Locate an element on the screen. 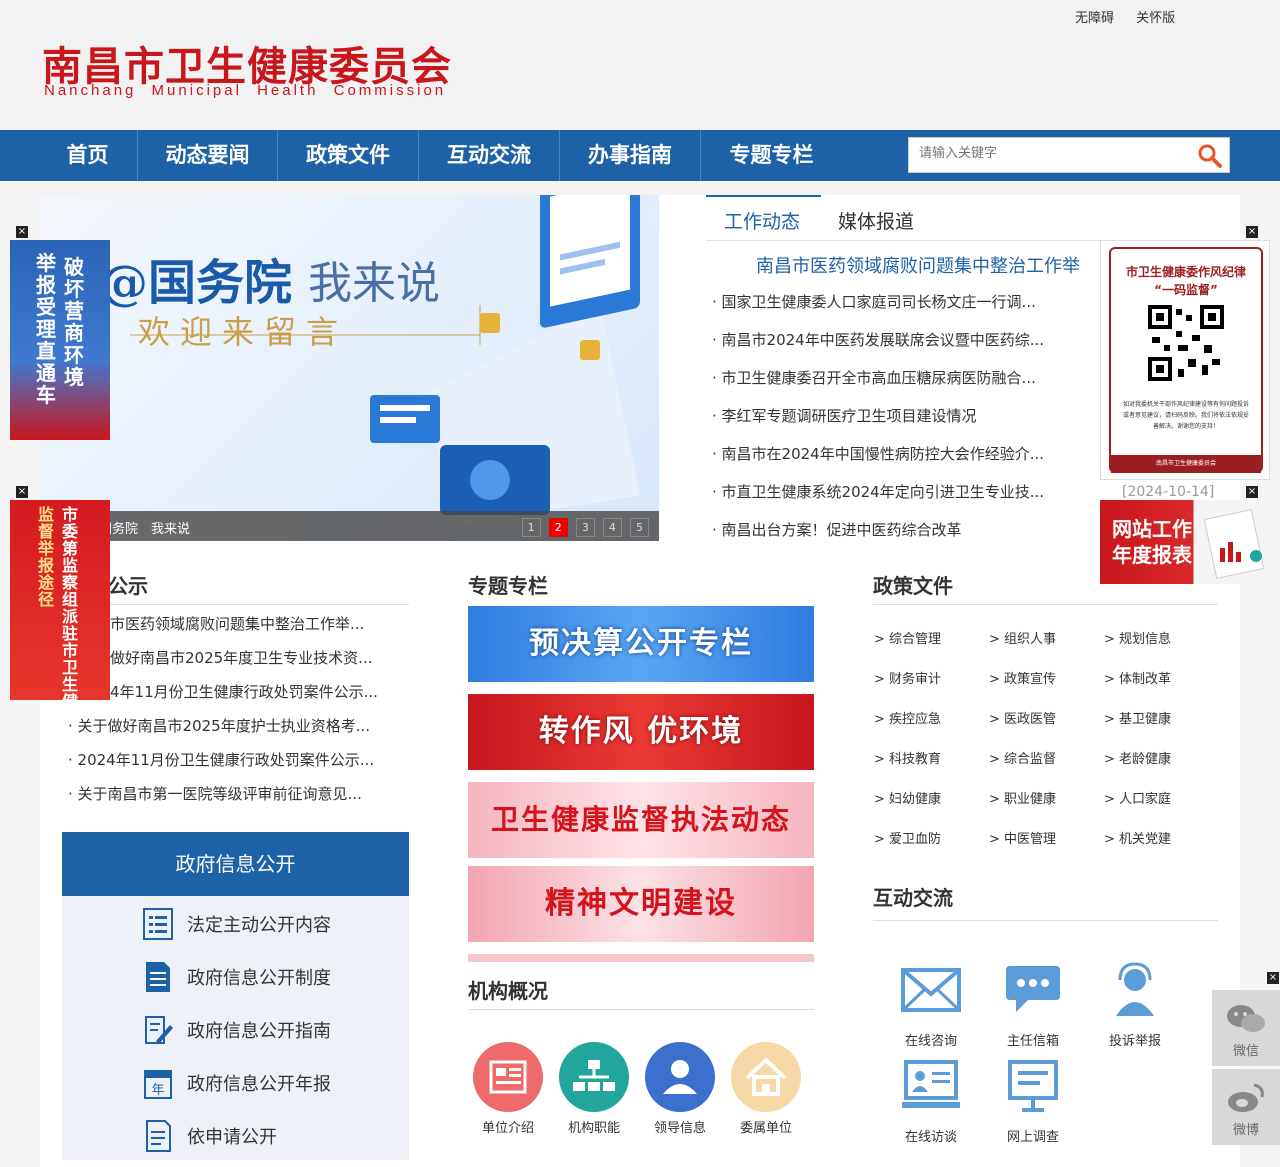 This screenshot has width=1280, height=1167. news-tabs: 工作动态 媒体报道 is located at coordinates (962, 218).